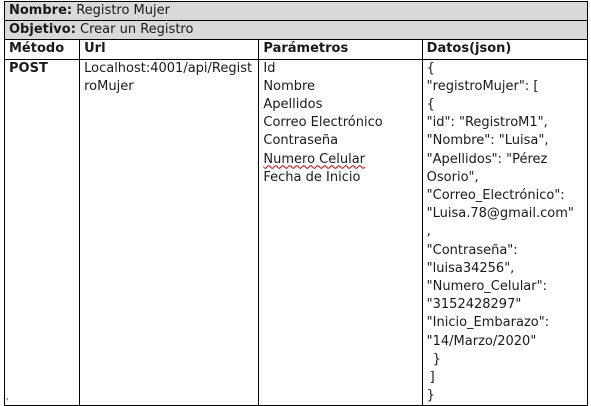 The height and width of the screenshot is (406, 591). I want to click on param-id: Id, so click(269, 68).